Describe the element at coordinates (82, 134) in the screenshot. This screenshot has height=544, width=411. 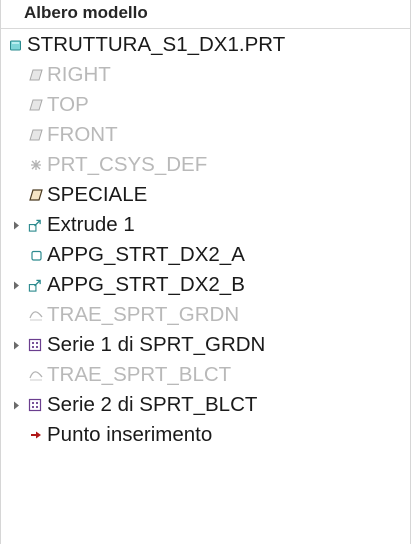
I see `tree-item-label: FRONT` at that location.